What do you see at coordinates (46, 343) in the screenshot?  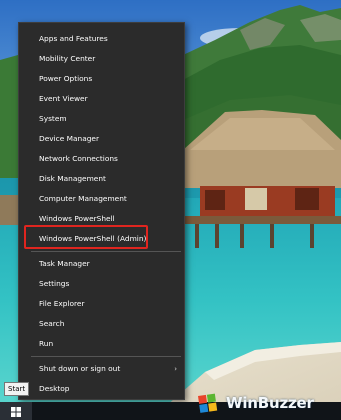 I see `menu-item-label: Run` at bounding box center [46, 343].